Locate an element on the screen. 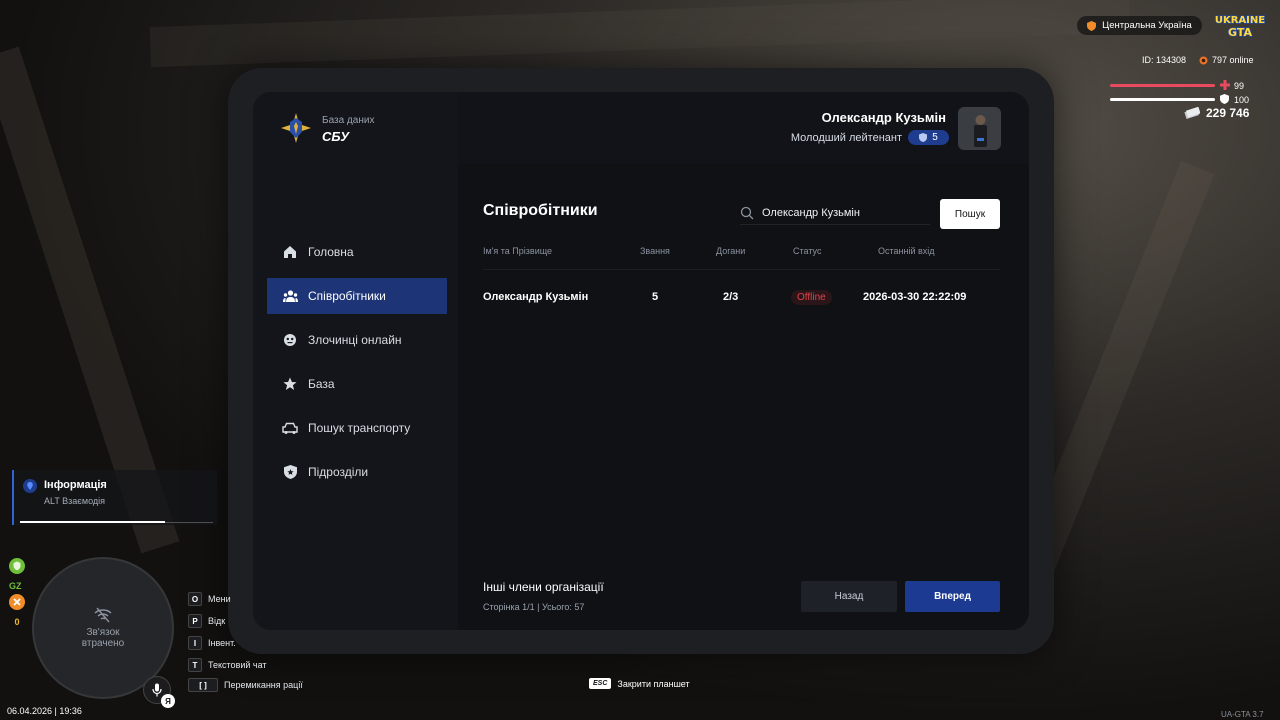 The image size is (1280, 720). key-hint: I Інвент. is located at coordinates (245, 643).